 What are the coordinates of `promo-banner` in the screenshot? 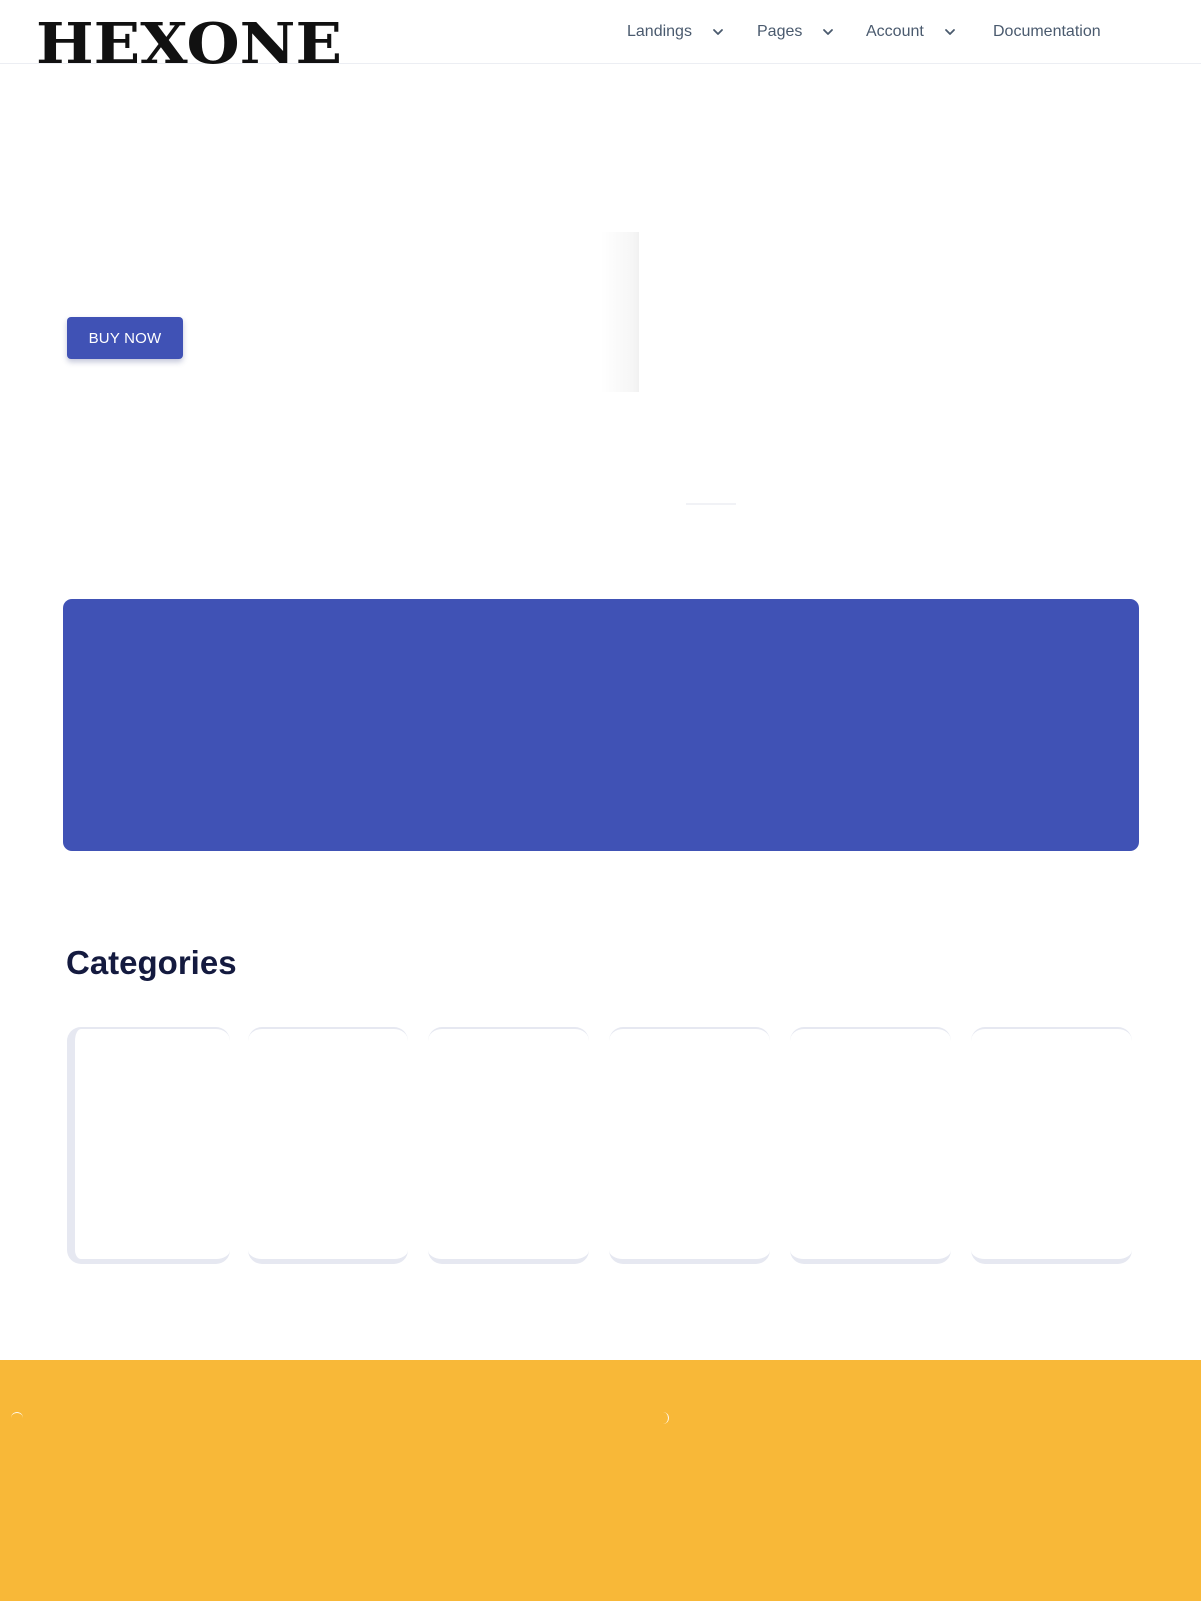 It's located at (601, 725).